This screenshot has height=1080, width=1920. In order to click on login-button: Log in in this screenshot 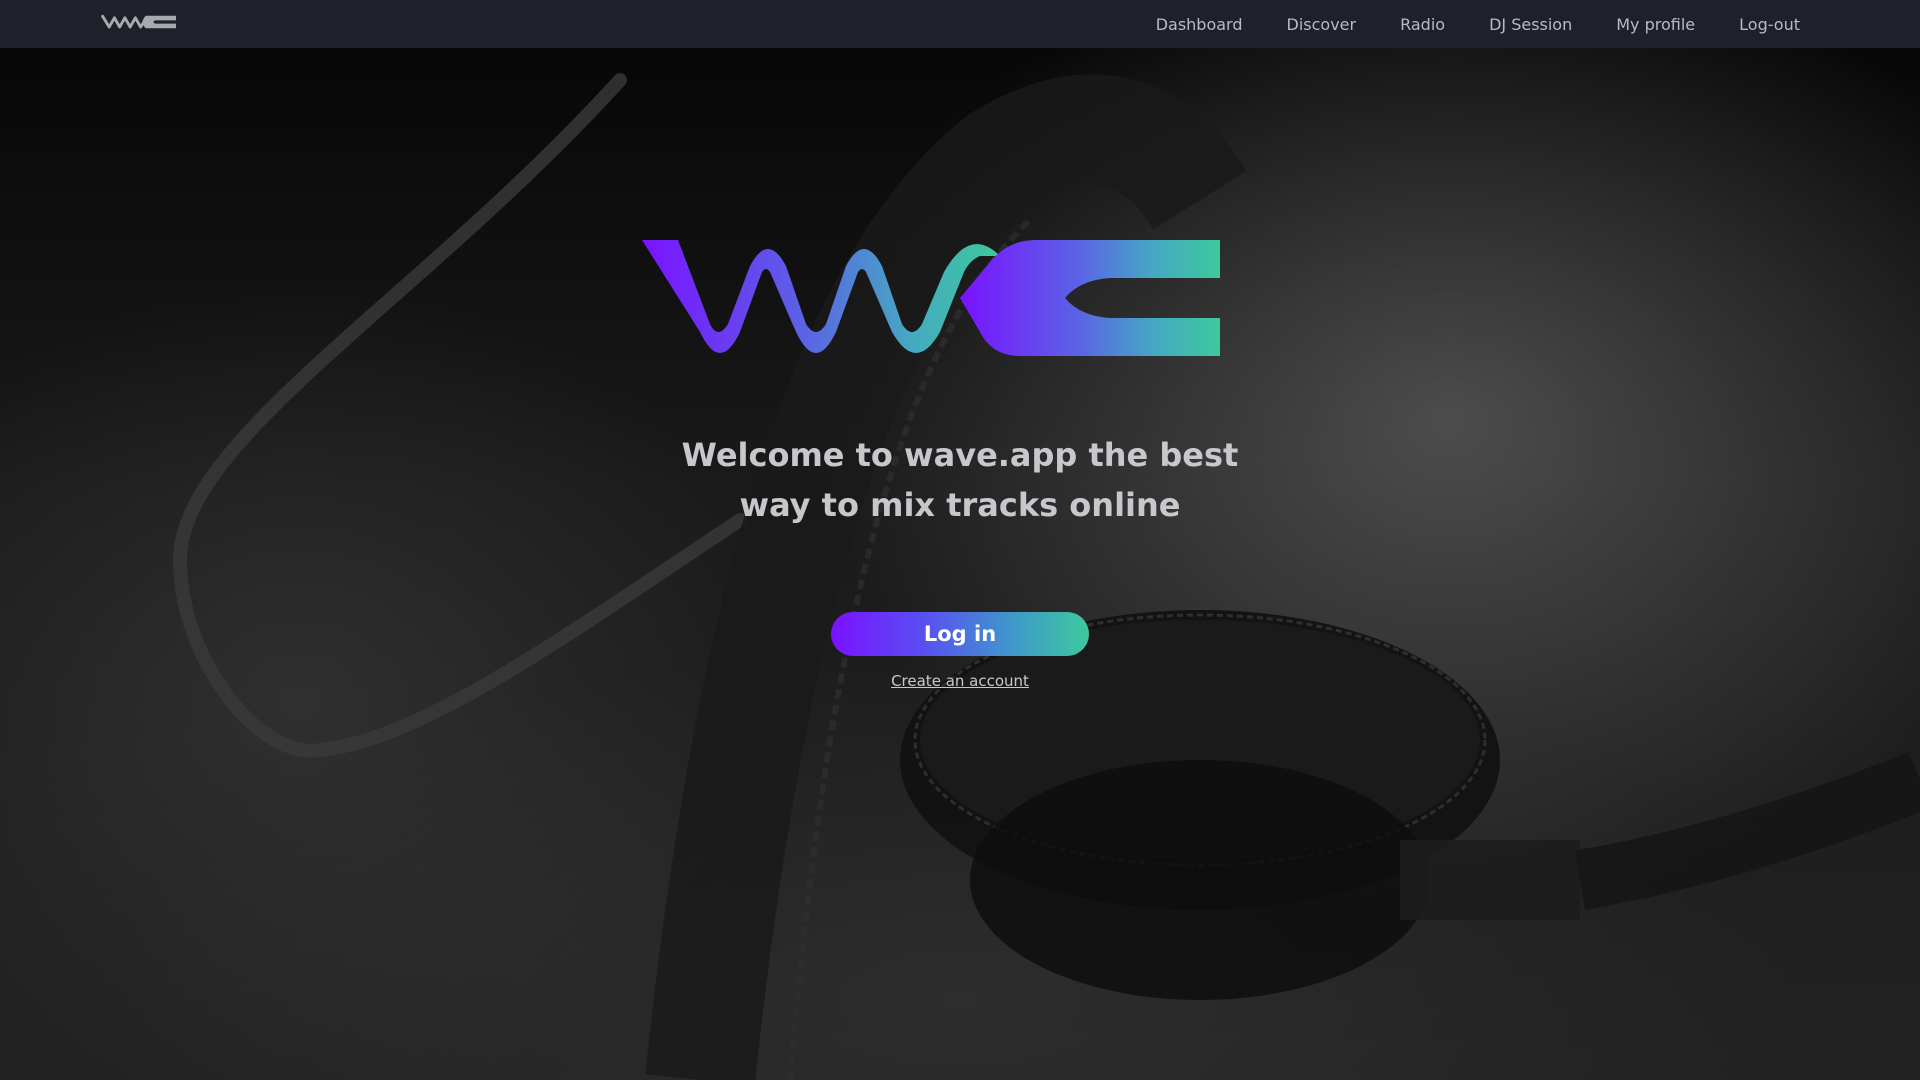, I will do `click(960, 634)`.